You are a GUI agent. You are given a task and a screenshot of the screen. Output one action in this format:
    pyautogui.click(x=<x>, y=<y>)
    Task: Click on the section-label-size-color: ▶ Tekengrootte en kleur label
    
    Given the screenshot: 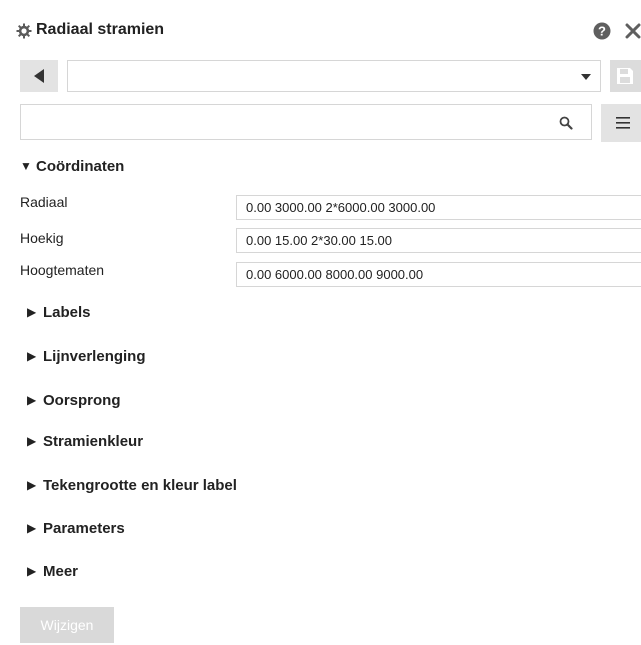 What is the action you would take?
    pyautogui.click(x=132, y=492)
    